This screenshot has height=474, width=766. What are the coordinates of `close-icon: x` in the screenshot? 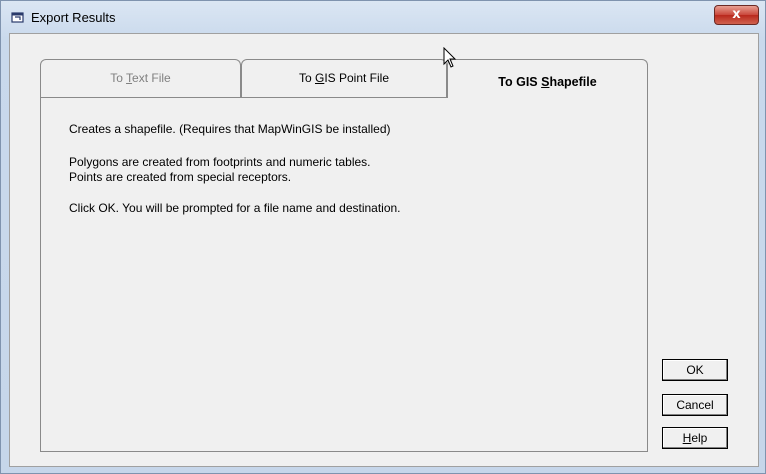 It's located at (736, 14).